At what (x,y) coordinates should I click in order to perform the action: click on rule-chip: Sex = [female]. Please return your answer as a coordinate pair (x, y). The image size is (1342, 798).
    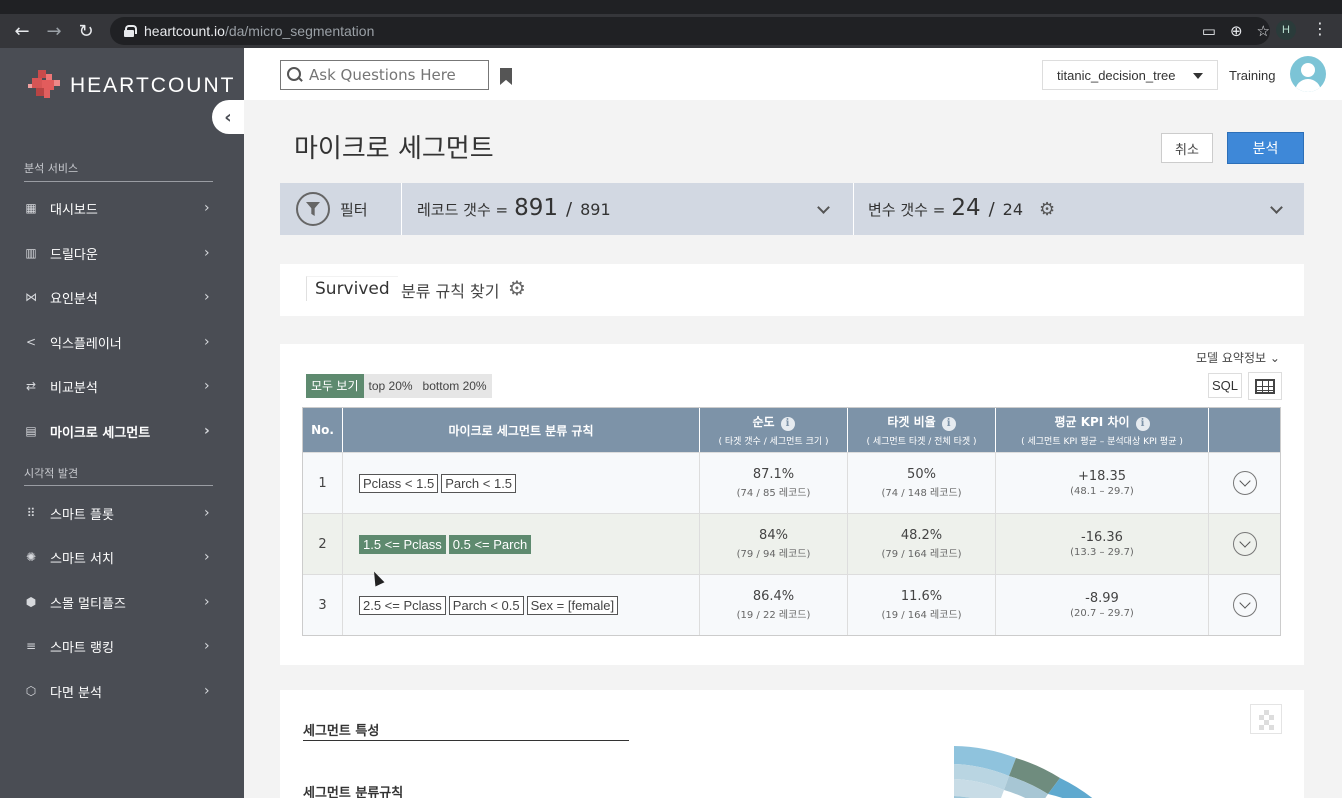
    Looking at the image, I should click on (572, 605).